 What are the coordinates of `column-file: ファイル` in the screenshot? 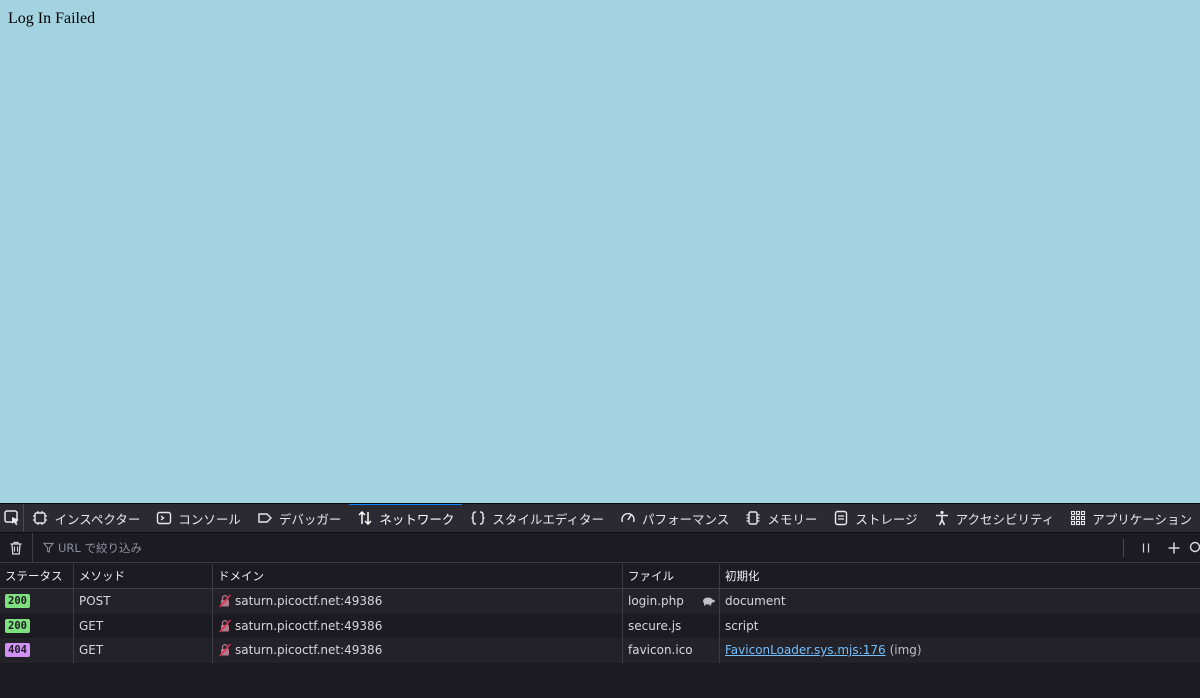 It's located at (671, 576).